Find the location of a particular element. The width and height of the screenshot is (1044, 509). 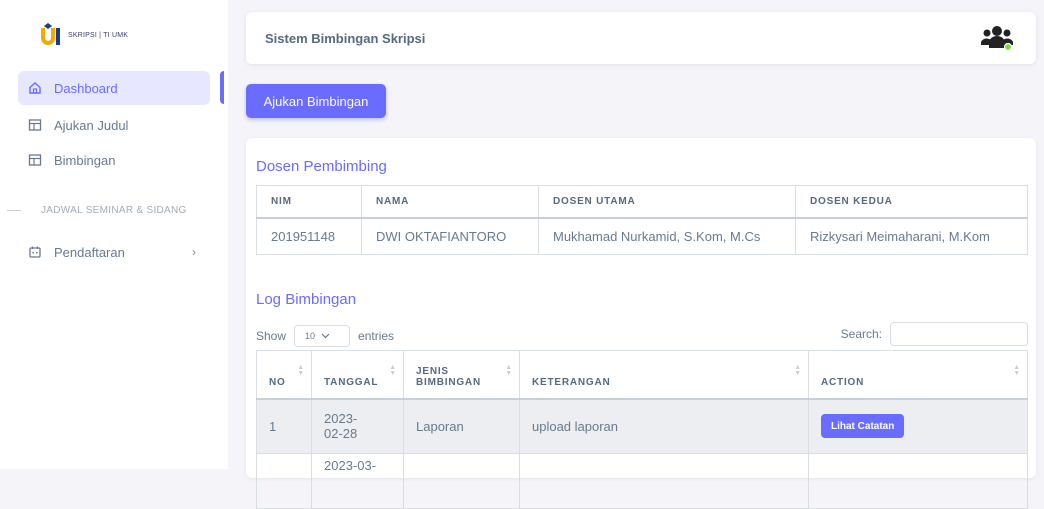

column-header-action: ACTION ▲ ▼ is located at coordinates (918, 375).